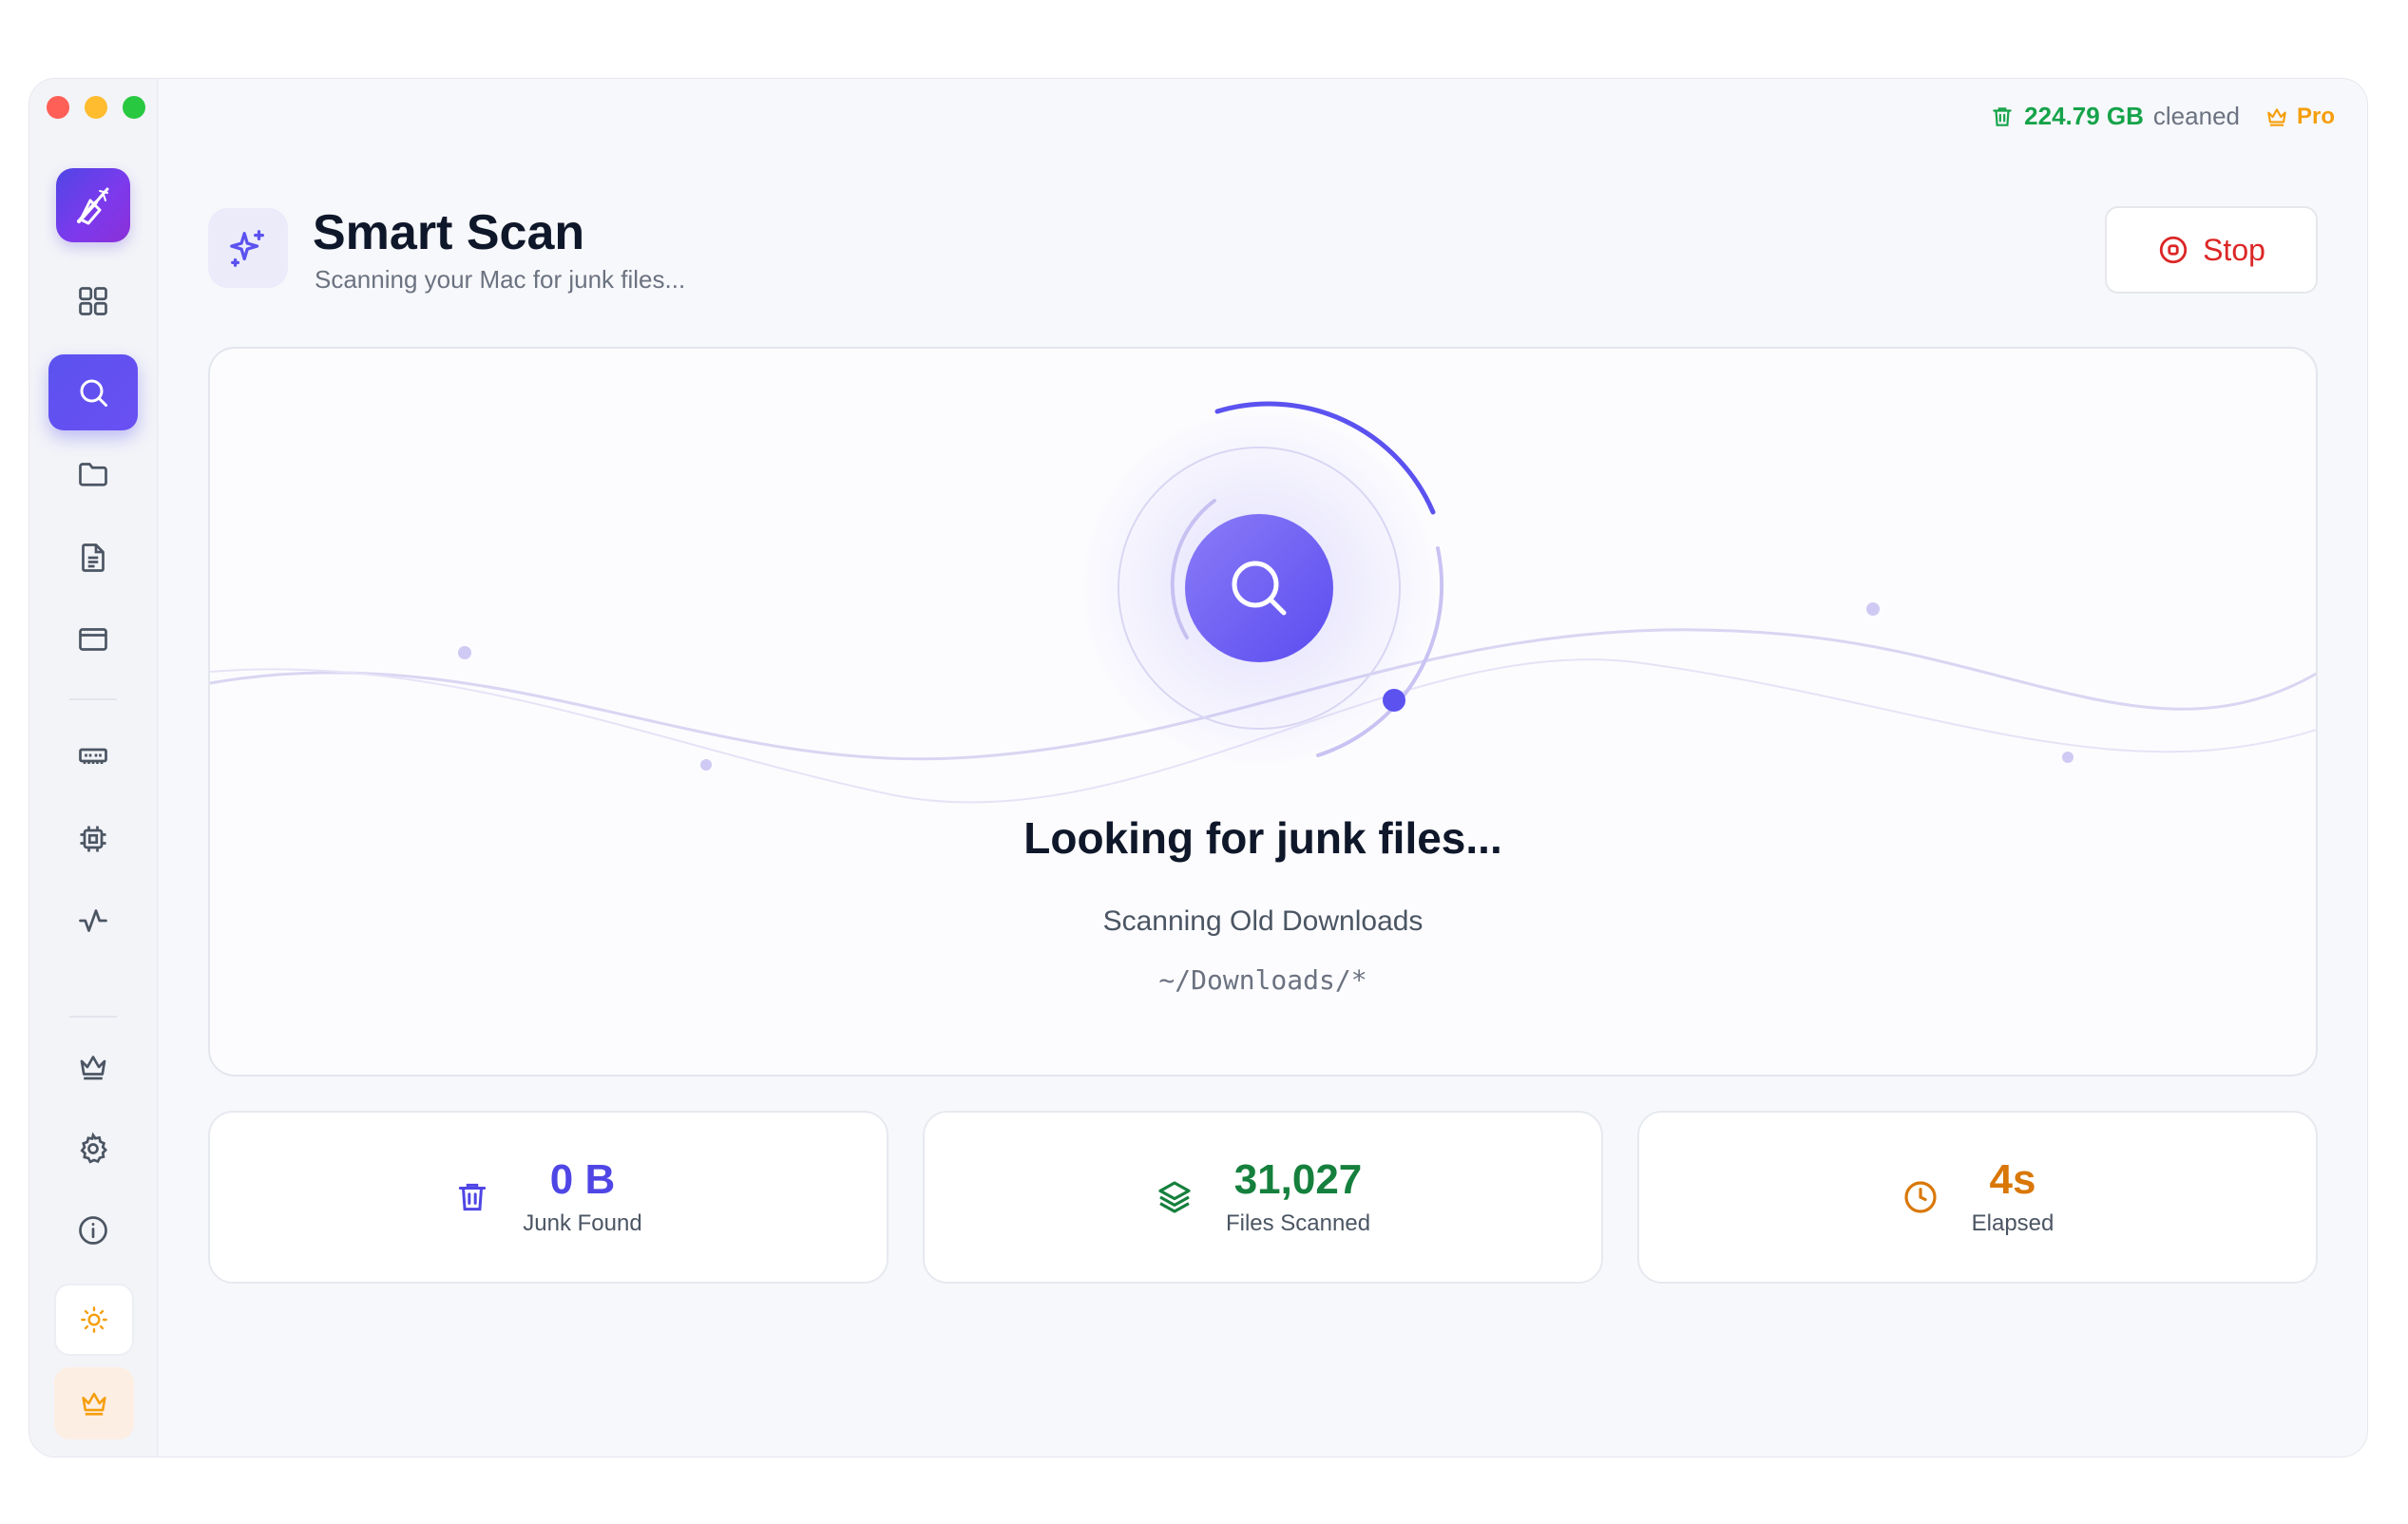 The height and width of the screenshot is (1524, 2408). I want to click on sidebar-item-documents, so click(93, 558).